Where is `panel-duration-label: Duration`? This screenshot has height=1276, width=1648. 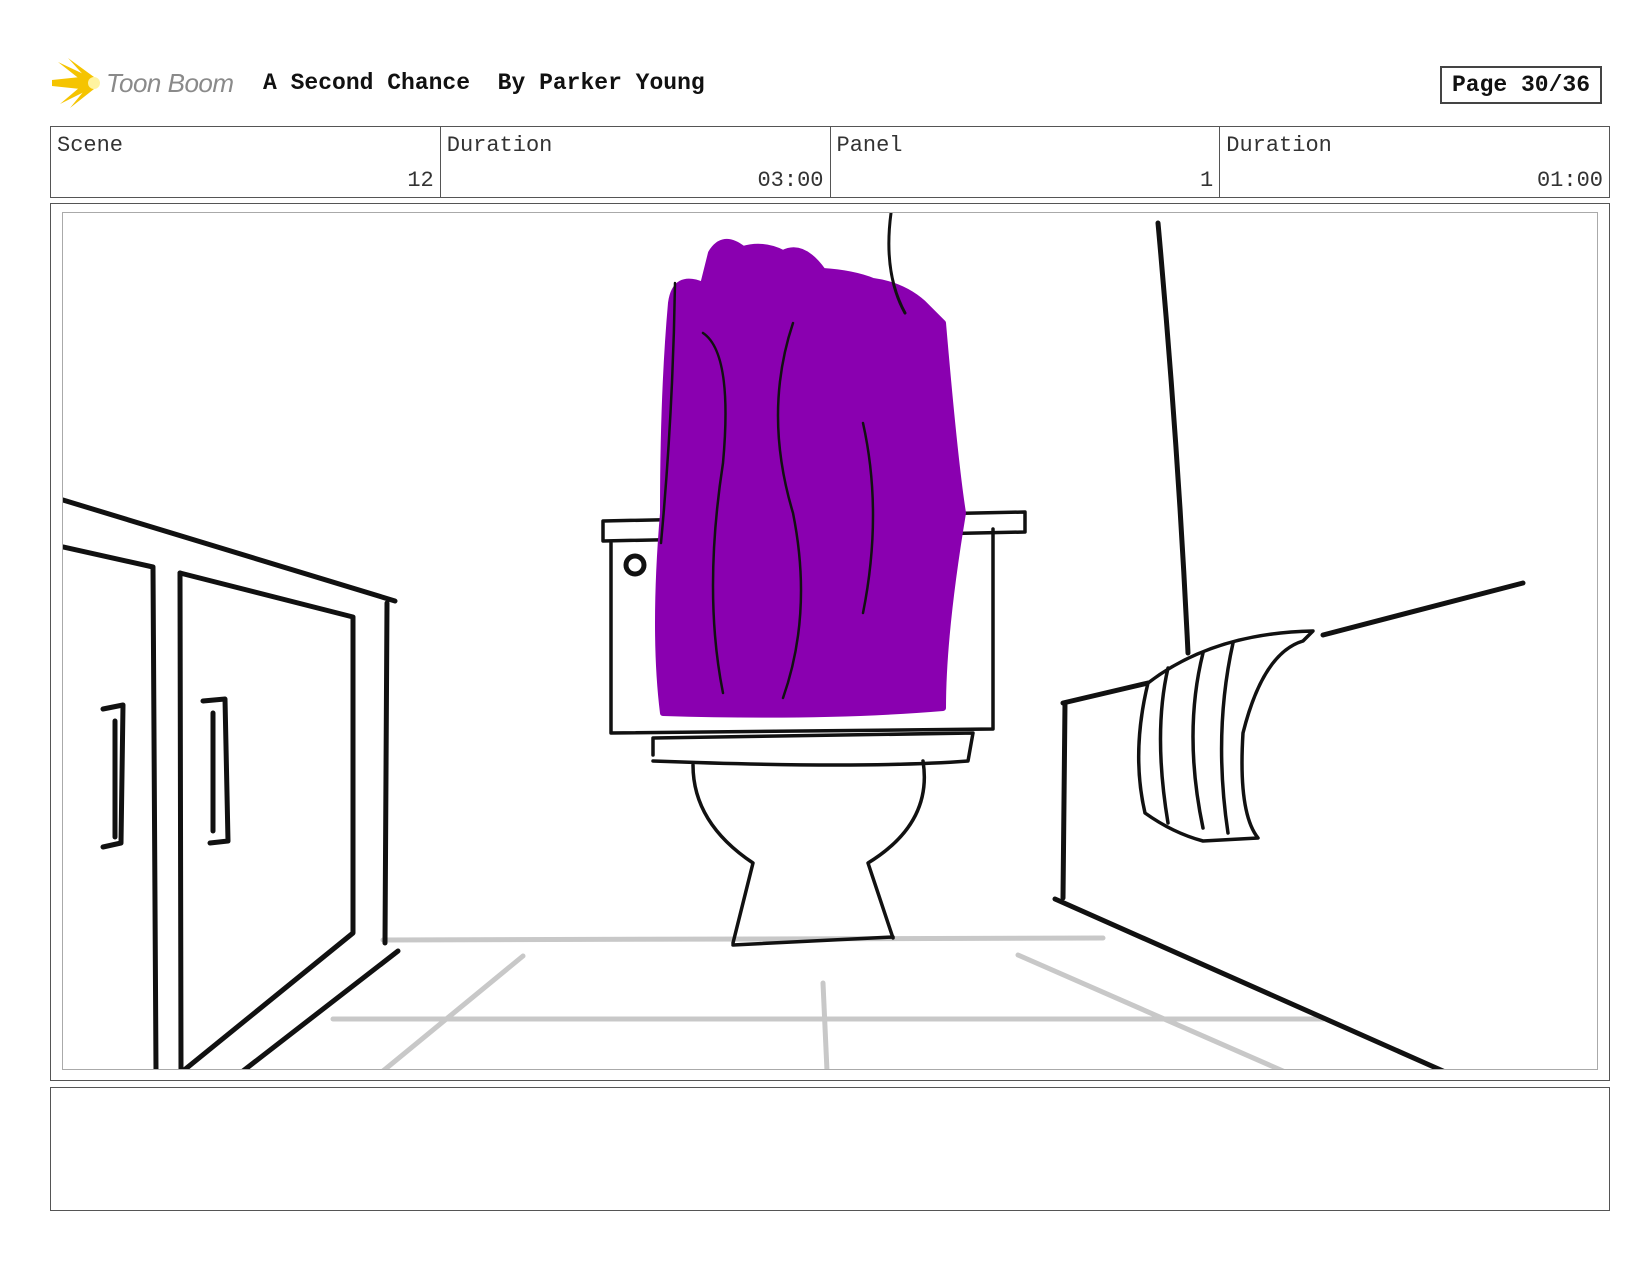 panel-duration-label: Duration is located at coordinates (1279, 145).